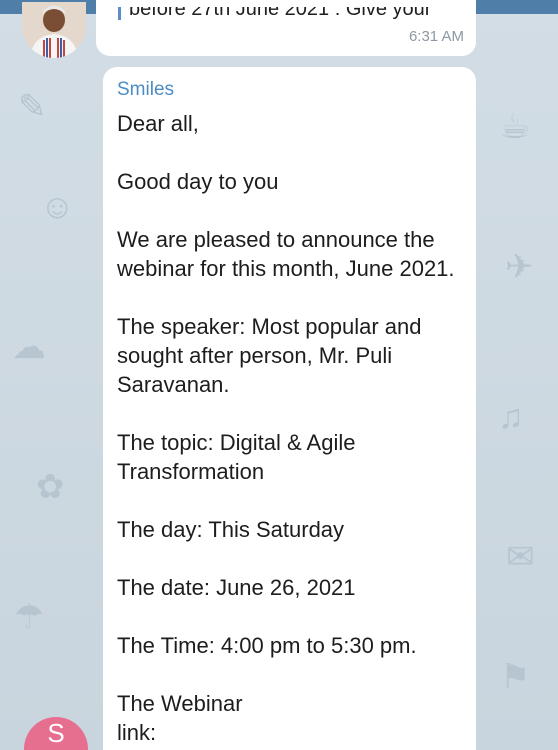  I want to click on message-paragraph: The Time: 4:00 pm to 5:30 pm., so click(267, 645).